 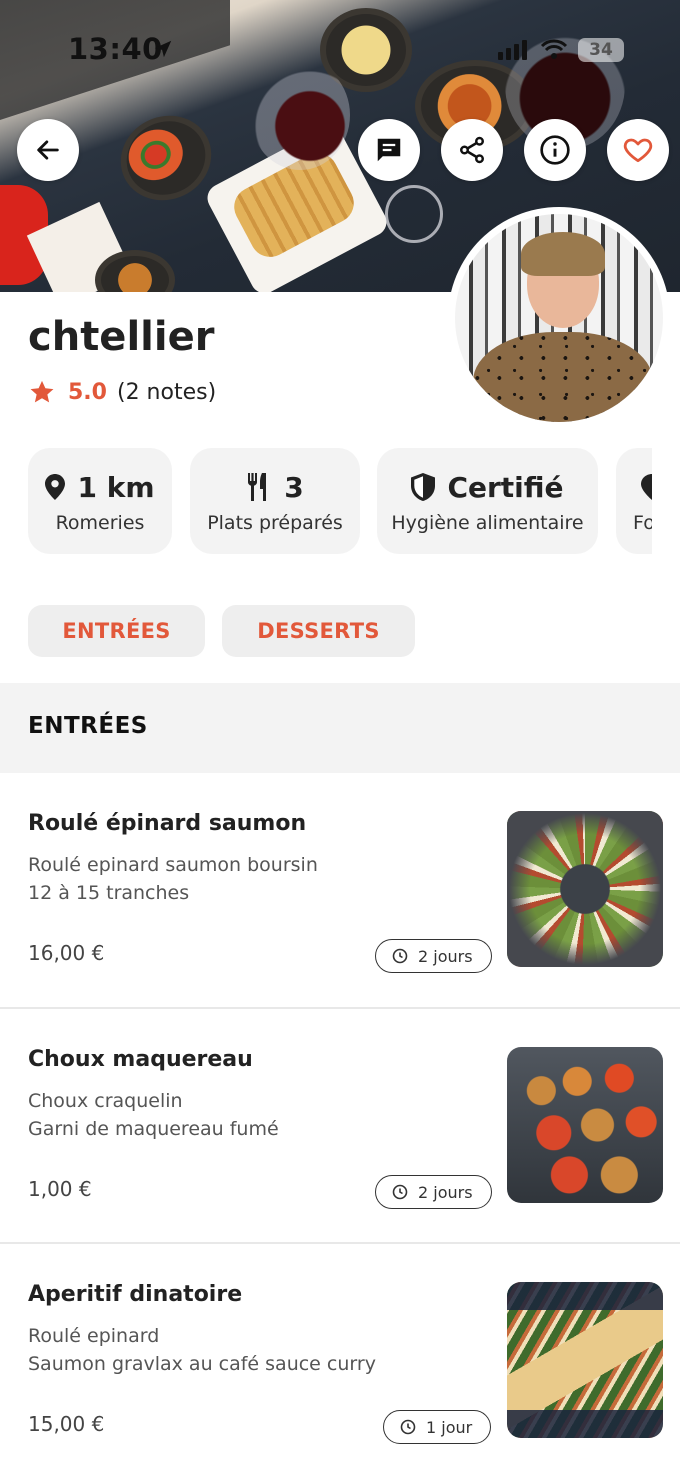 What do you see at coordinates (340, 50) in the screenshot?
I see `status-bar: 13:40 34` at bounding box center [340, 50].